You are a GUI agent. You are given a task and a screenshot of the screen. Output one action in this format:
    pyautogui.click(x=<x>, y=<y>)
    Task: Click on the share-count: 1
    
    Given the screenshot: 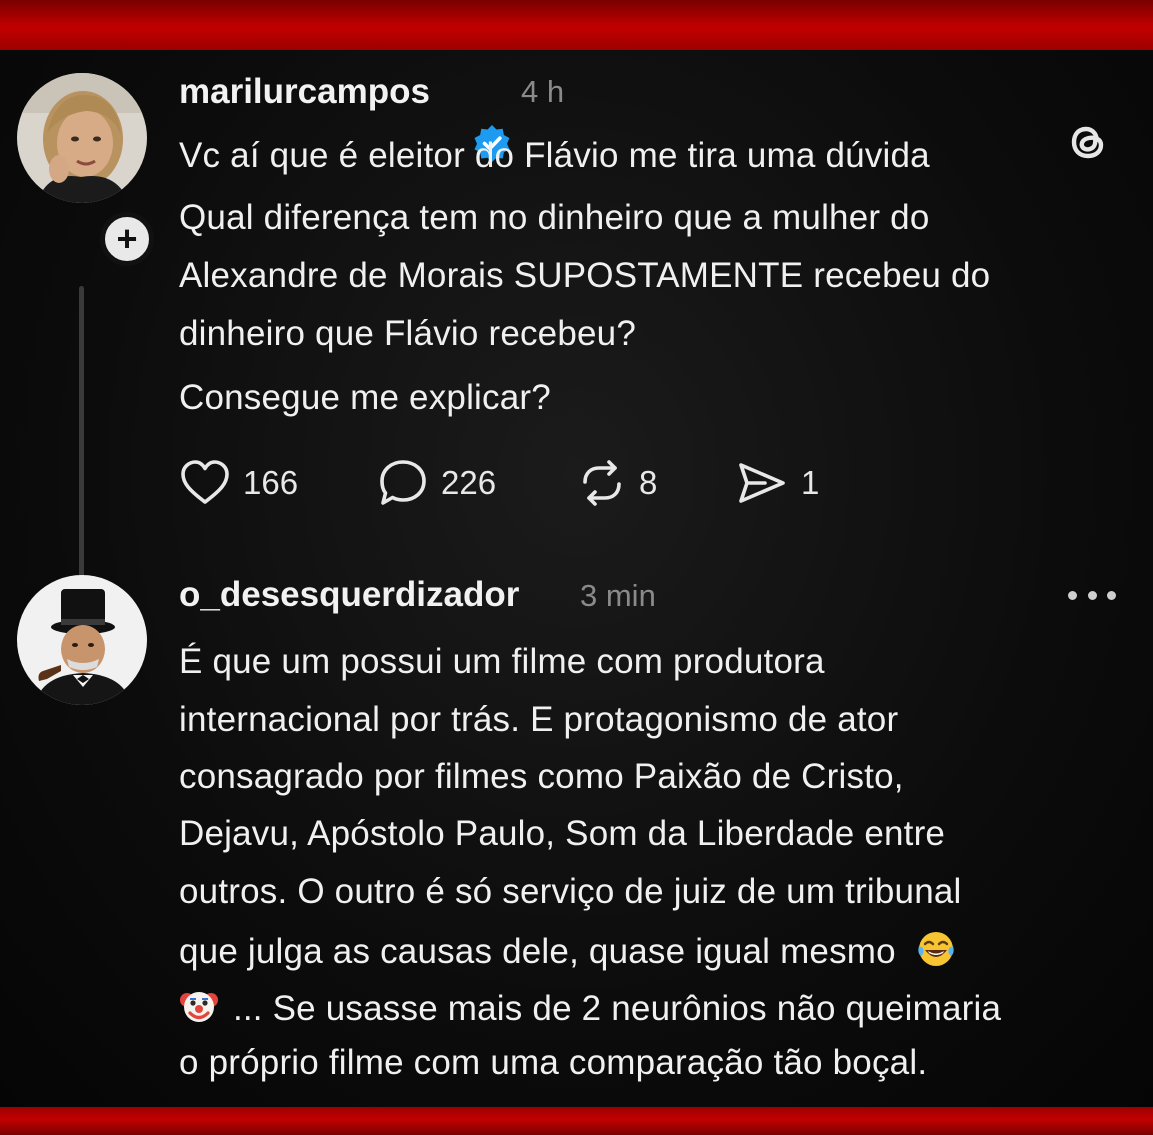 What is the action you would take?
    pyautogui.click(x=810, y=482)
    